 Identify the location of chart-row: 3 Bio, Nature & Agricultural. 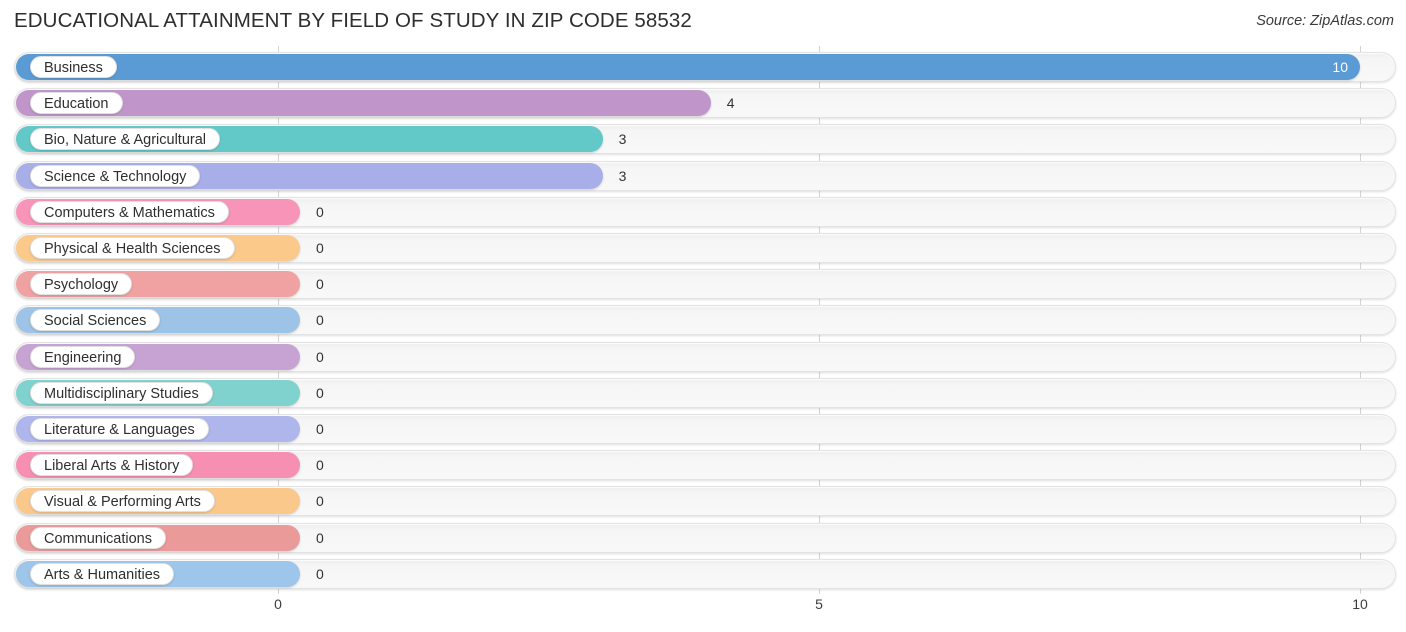
(705, 139).